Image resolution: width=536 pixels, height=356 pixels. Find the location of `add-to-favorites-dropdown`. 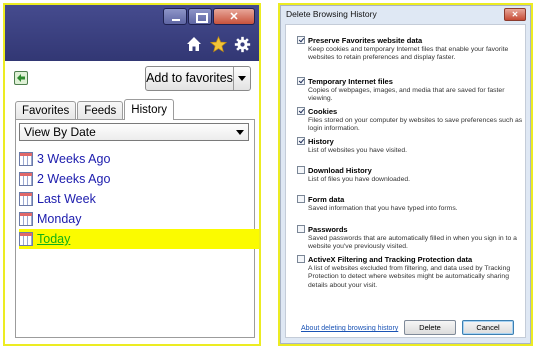

add-to-favorites-dropdown is located at coordinates (241, 78).